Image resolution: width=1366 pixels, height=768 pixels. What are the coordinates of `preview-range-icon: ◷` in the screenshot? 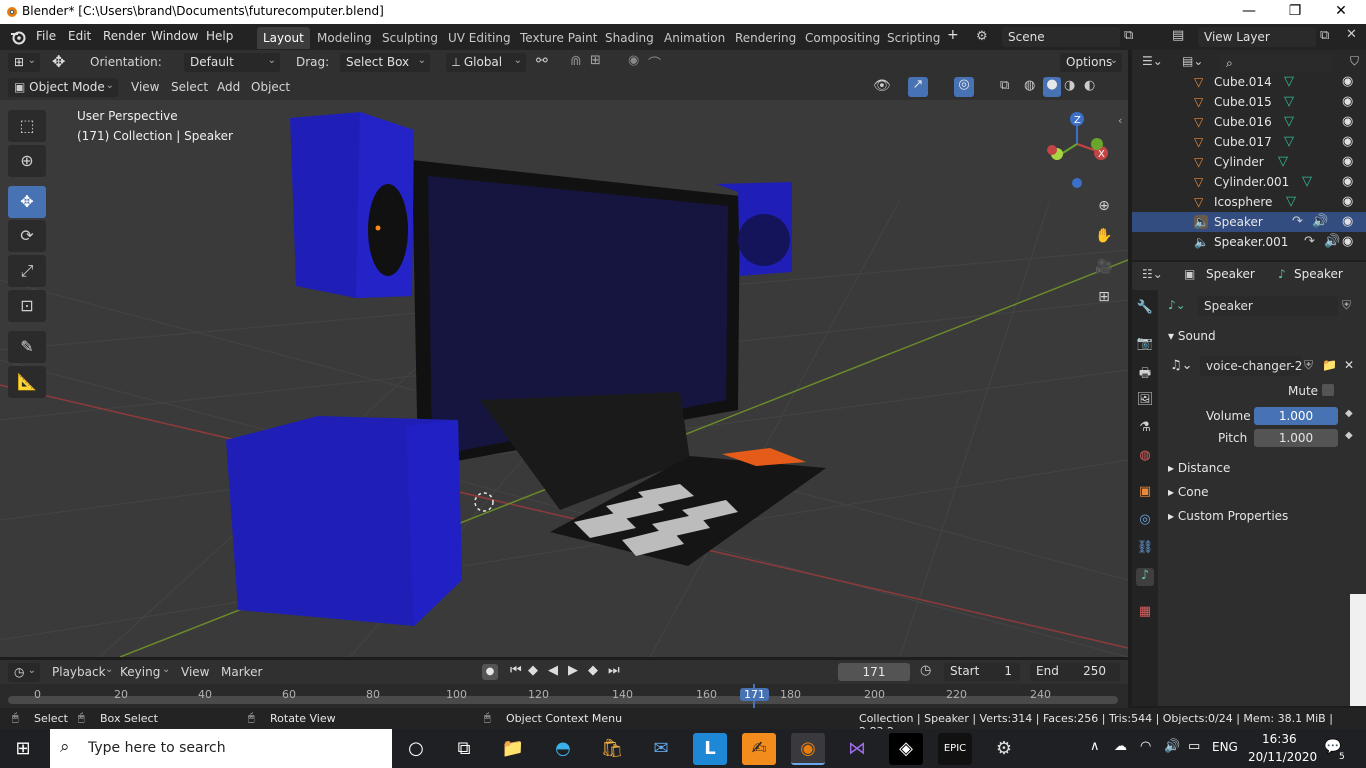 It's located at (925, 670).